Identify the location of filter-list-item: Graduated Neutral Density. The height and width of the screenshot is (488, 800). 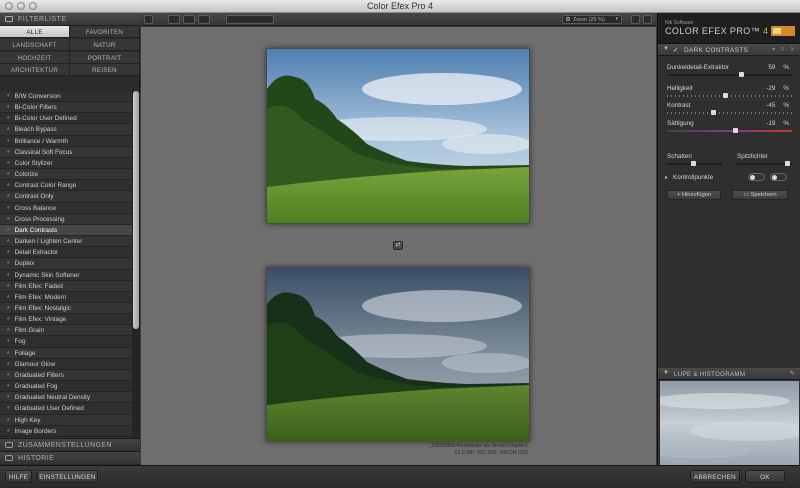
(66, 398).